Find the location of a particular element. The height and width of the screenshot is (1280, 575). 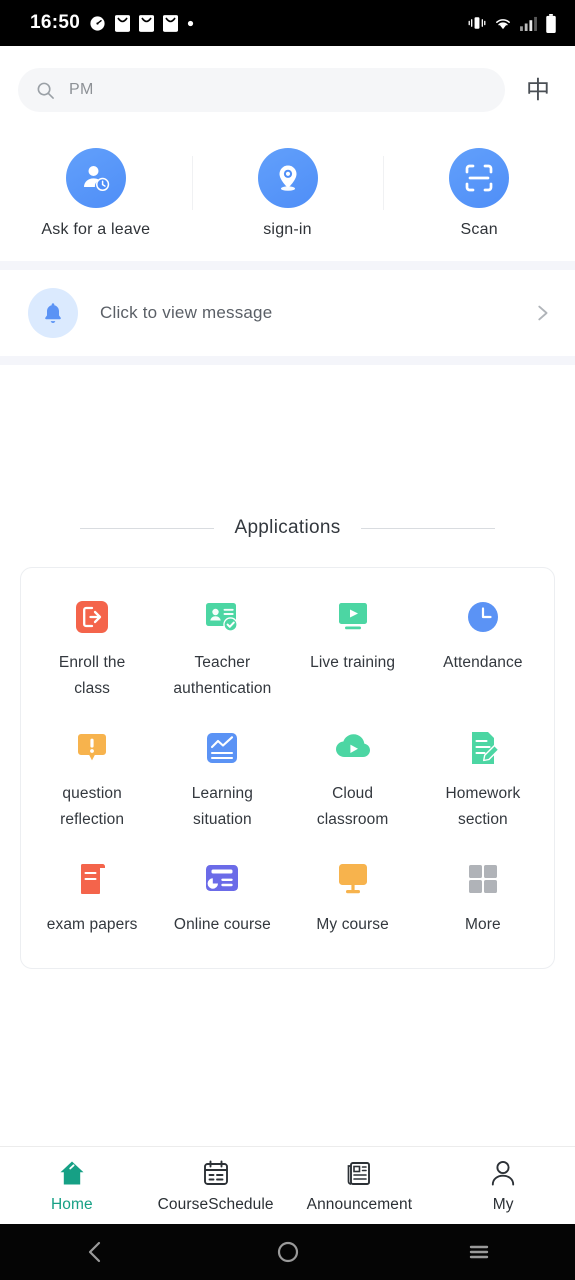

bell-icon is located at coordinates (53, 313).